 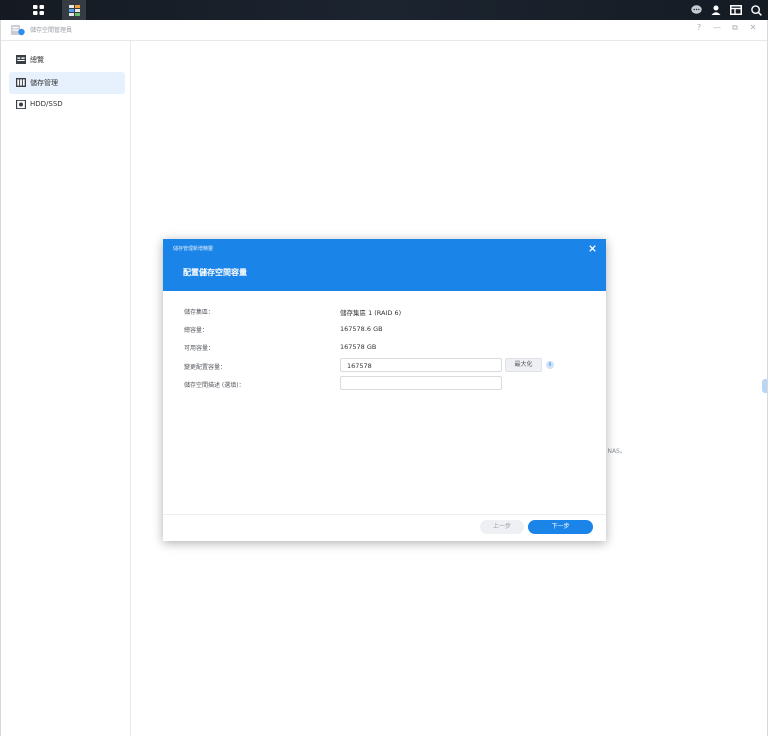 I want to click on available-capacity-value: 167578 GB, so click(x=358, y=347).